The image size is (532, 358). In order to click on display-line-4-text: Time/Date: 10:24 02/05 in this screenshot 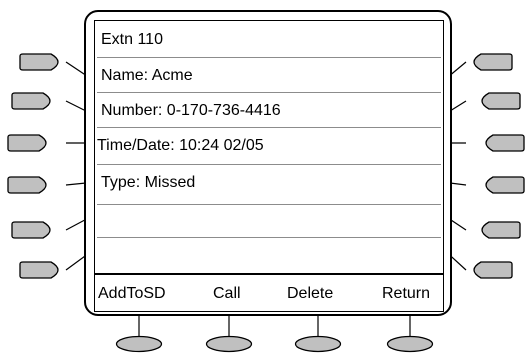, I will do `click(180, 145)`.